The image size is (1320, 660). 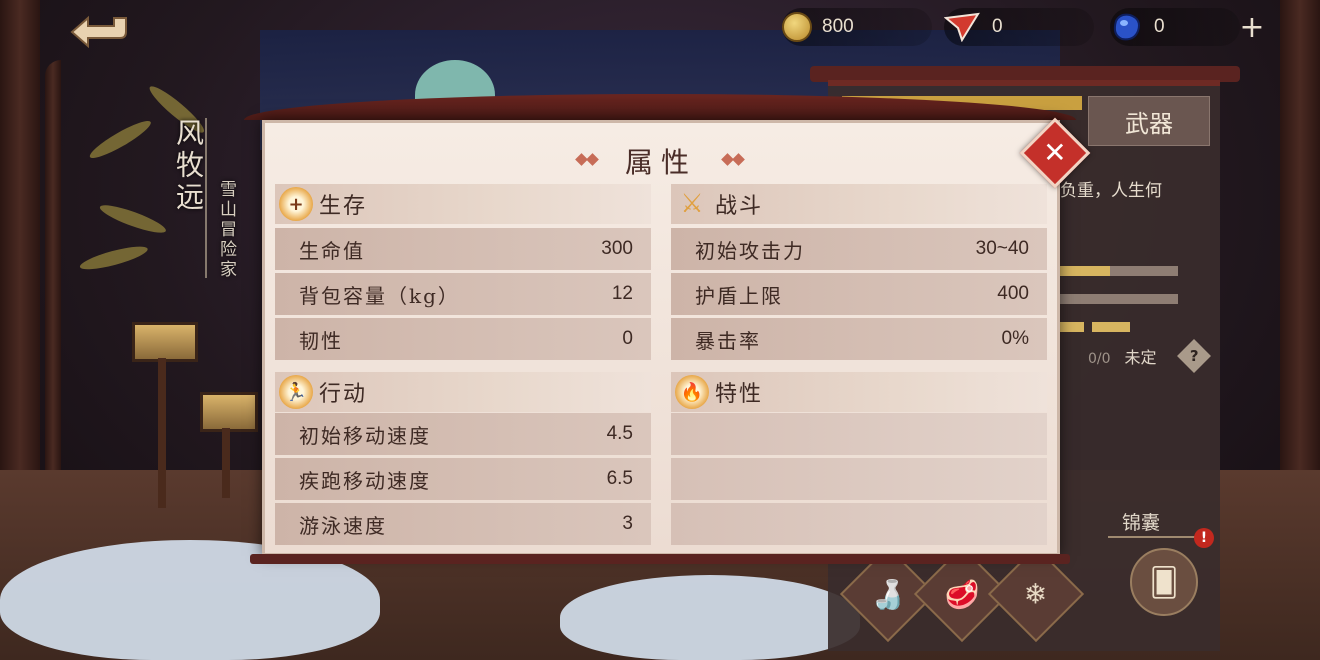 What do you see at coordinates (660, 559) in the screenshot?
I see `dialog-bottom-beam` at bounding box center [660, 559].